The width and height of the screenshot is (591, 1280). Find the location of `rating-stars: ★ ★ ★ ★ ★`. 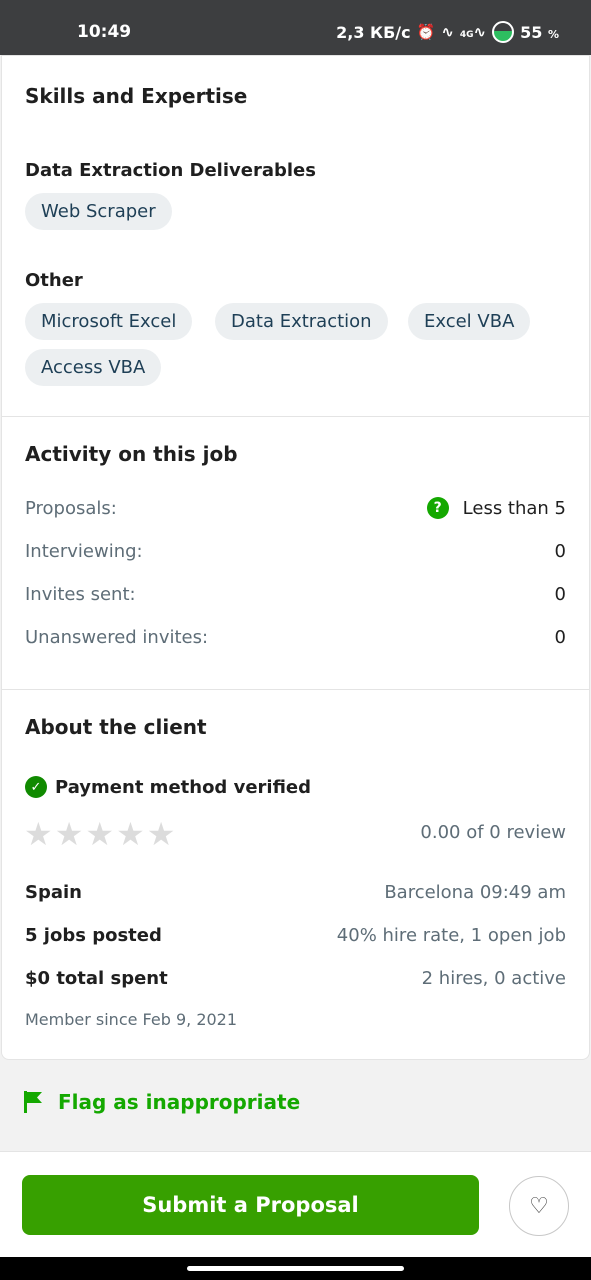

rating-stars: ★ ★ ★ ★ ★ is located at coordinates (99, 834).